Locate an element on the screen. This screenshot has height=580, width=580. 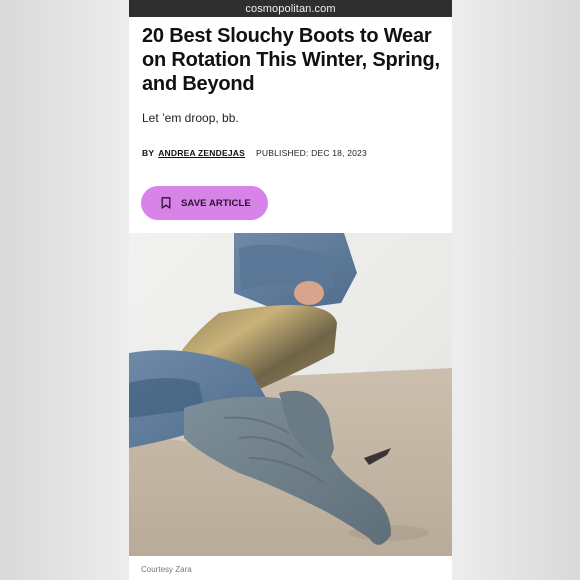
author-link: ANDREA ZENDEJAS is located at coordinates (201, 153).